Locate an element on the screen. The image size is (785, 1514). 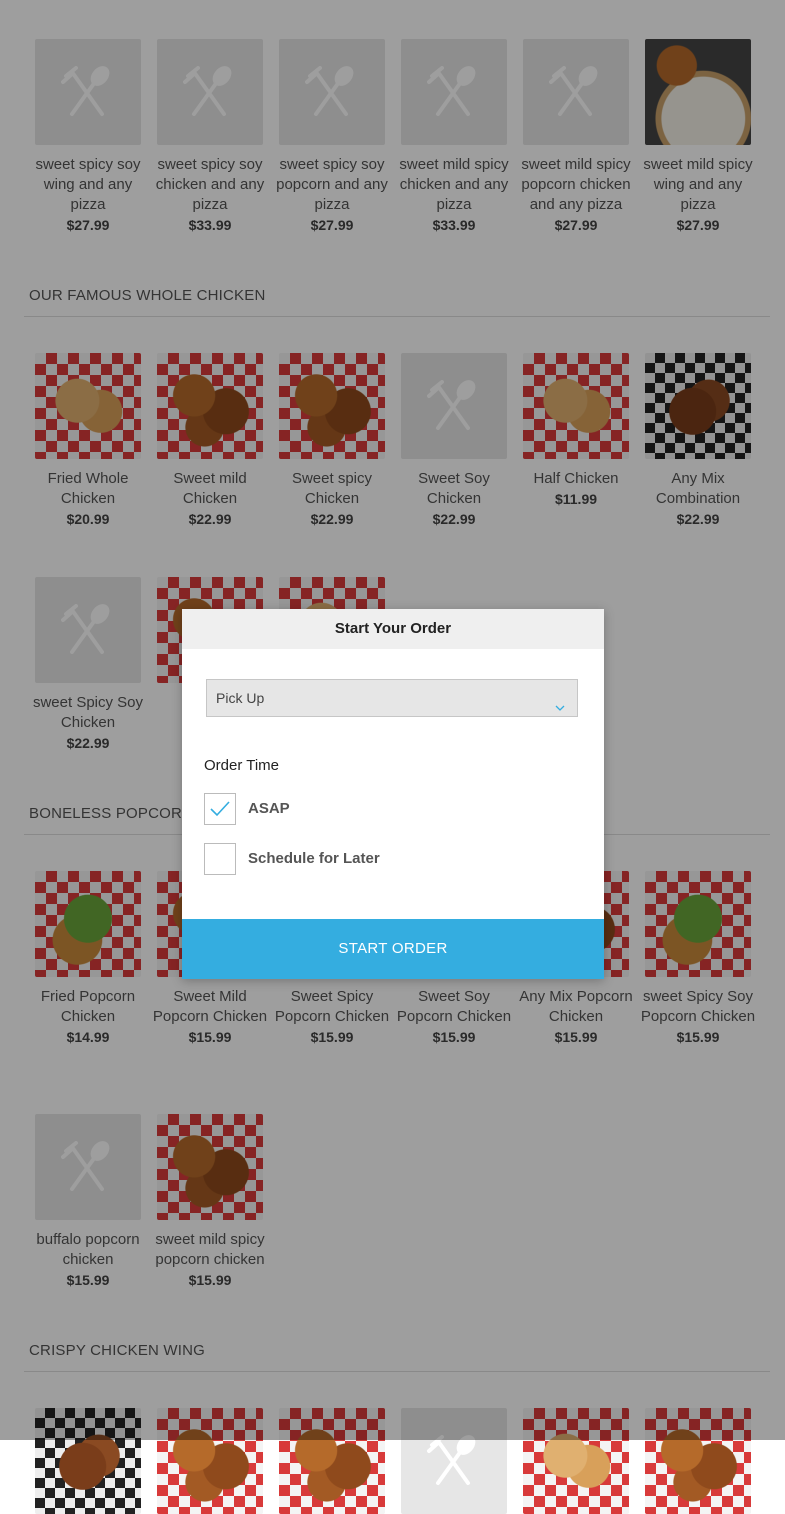
schedule-later-checkbox is located at coordinates (220, 859).